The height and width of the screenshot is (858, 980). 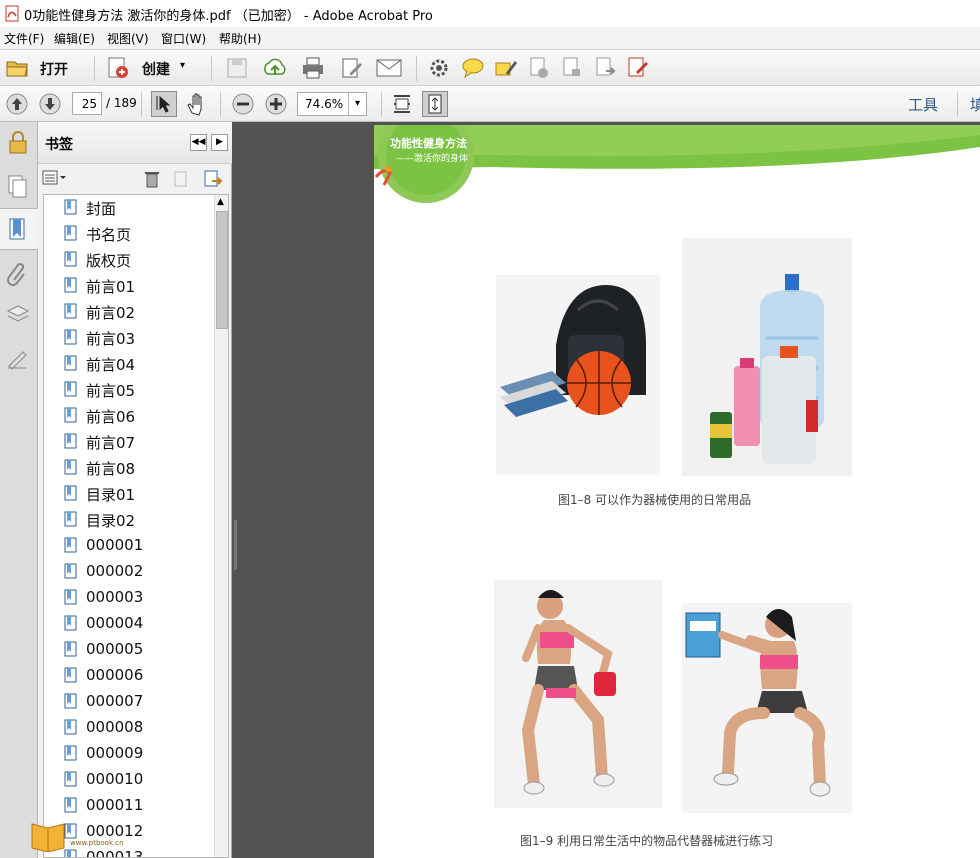 What do you see at coordinates (578, 694) in the screenshot?
I see `photo-woman-lunge` at bounding box center [578, 694].